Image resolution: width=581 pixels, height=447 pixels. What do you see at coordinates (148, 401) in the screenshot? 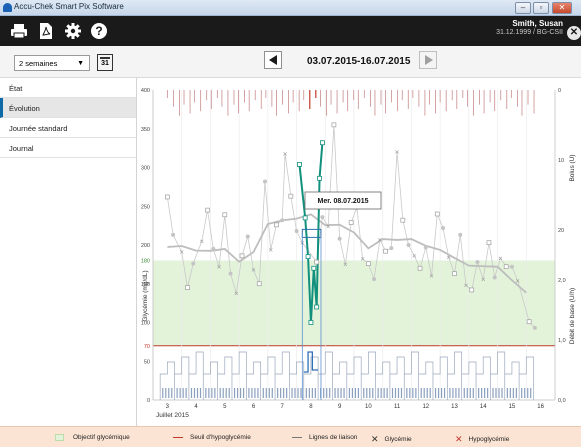
I see `y-tick-label: 0` at bounding box center [148, 401].